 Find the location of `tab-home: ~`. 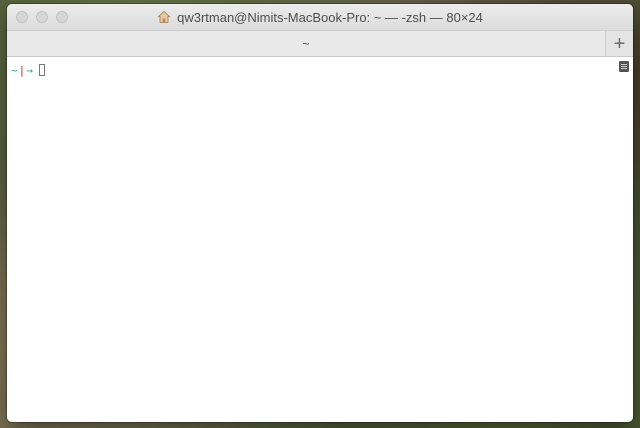

tab-home: ~ is located at coordinates (306, 43).